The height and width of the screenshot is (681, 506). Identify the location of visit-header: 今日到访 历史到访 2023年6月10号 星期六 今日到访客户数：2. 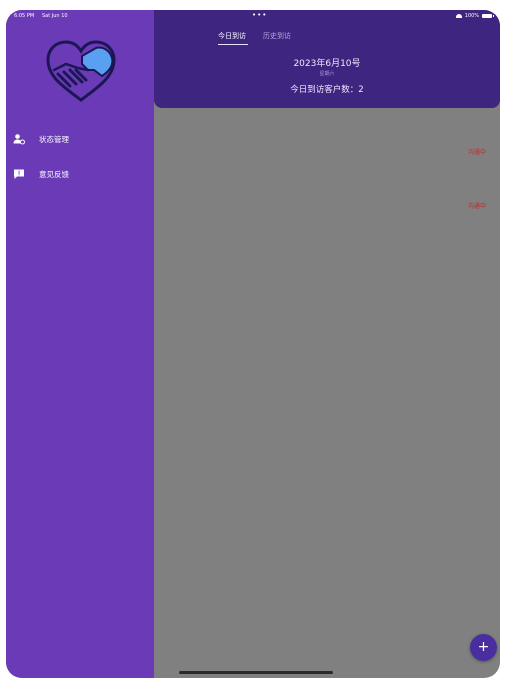
(327, 59).